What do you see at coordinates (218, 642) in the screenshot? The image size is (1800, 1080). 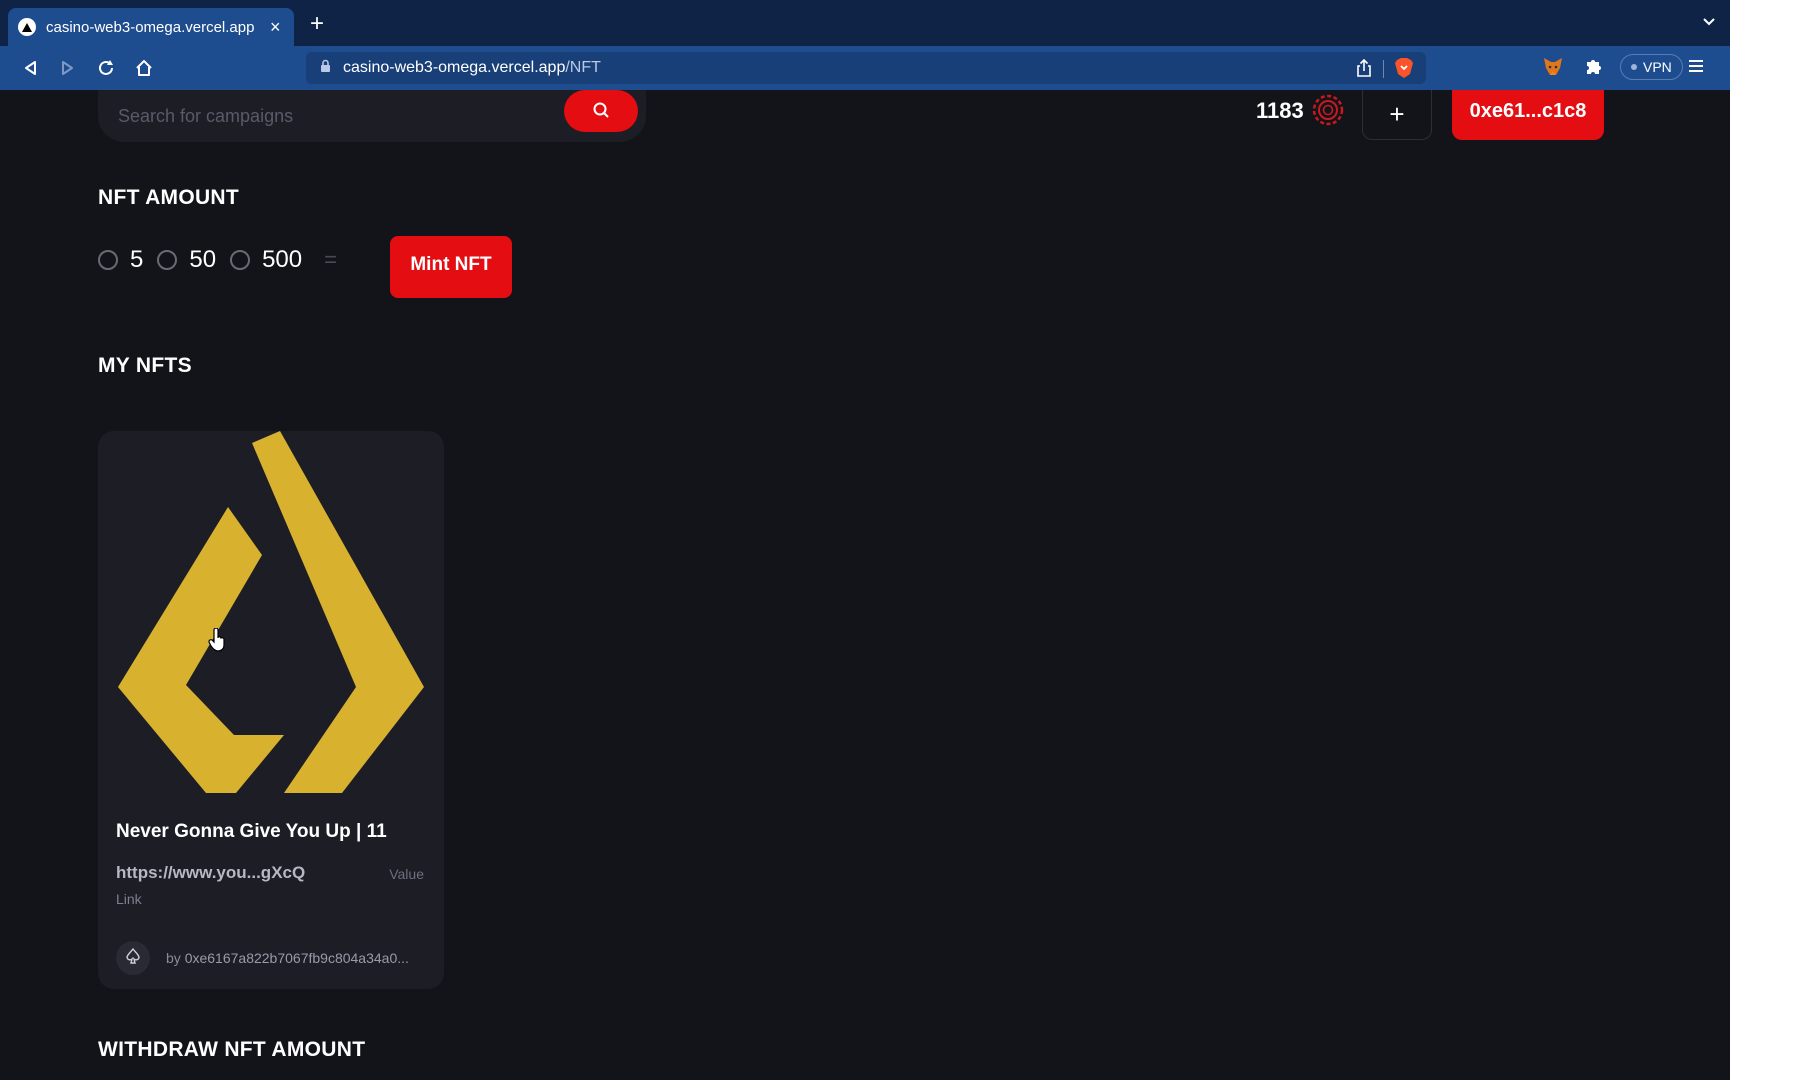 I see `hand-cursor-icon` at bounding box center [218, 642].